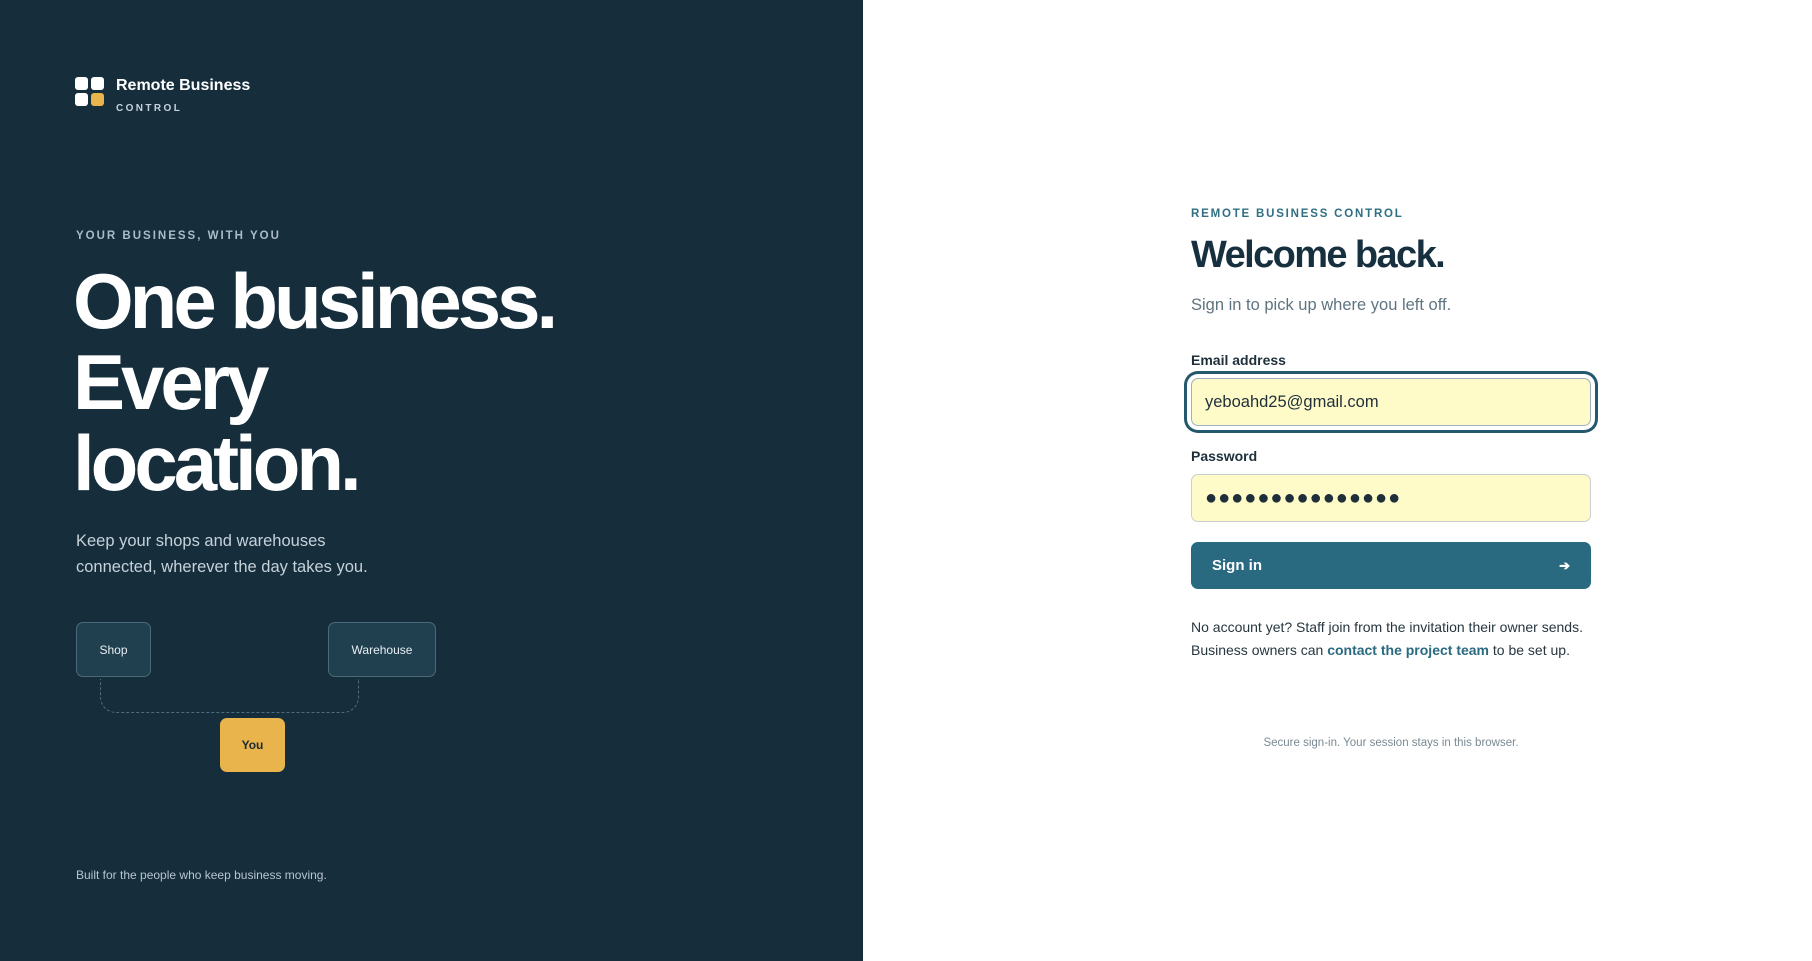 The height and width of the screenshot is (961, 1812). Describe the element at coordinates (252, 745) in the screenshot. I see `diagram-node-you: You` at that location.